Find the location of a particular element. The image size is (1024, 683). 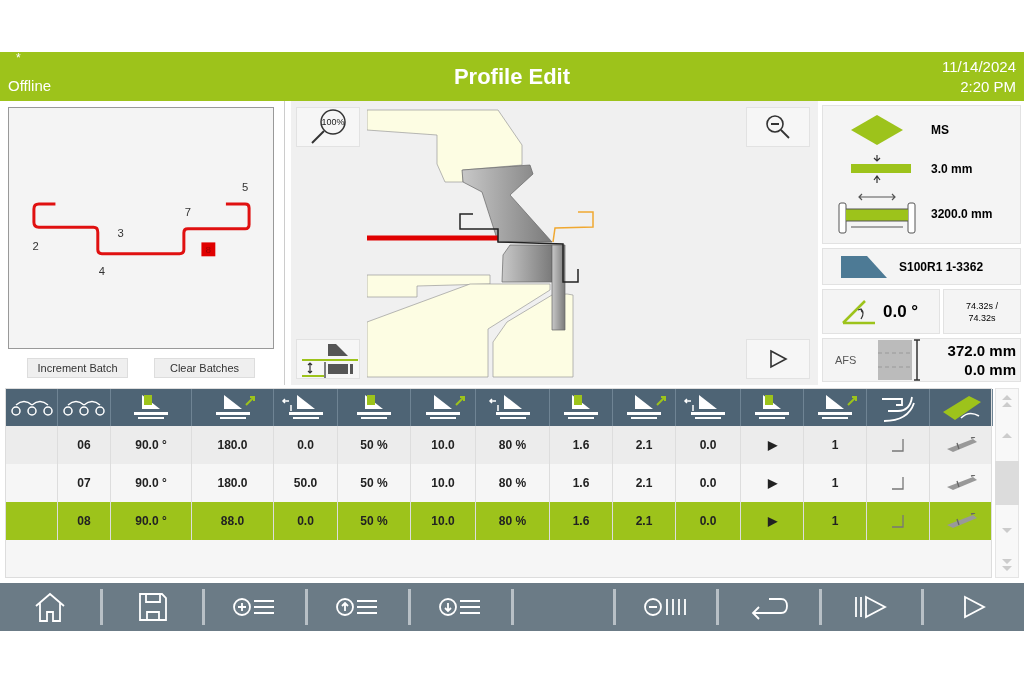

scroll-up-icon is located at coordinates (1007, 435).